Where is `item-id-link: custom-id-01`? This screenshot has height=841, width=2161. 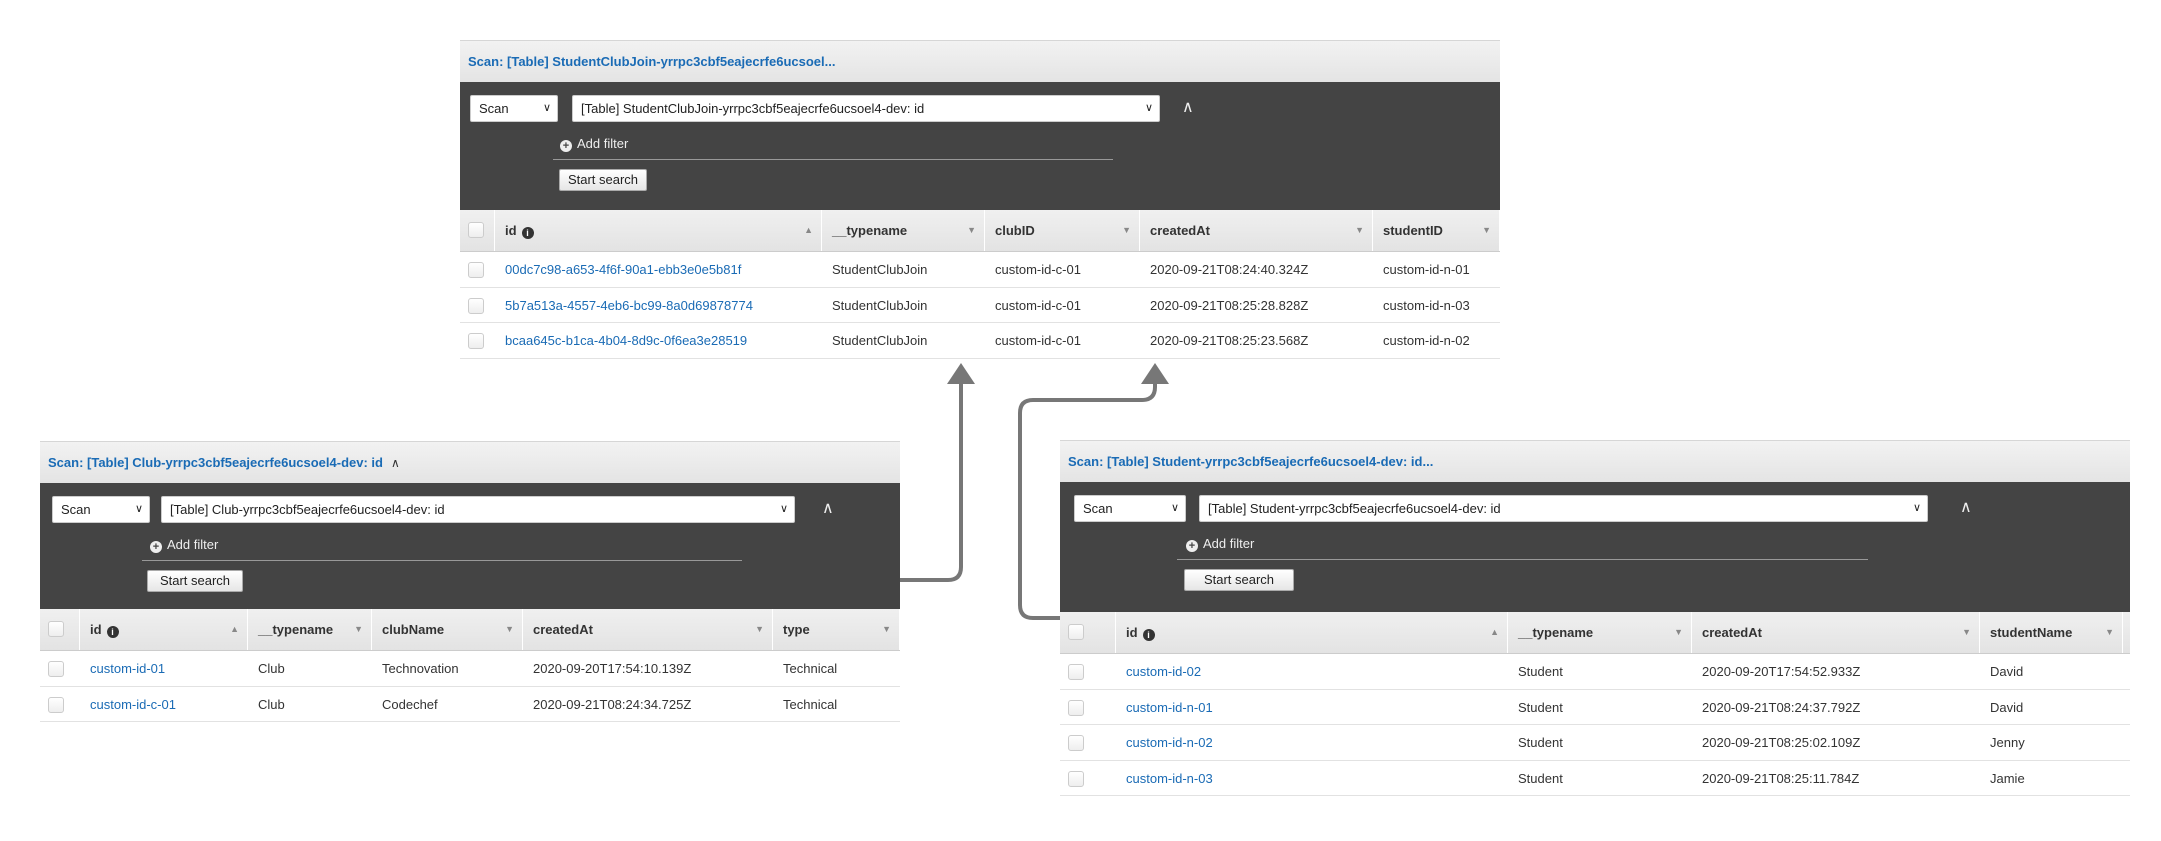
item-id-link: custom-id-01 is located at coordinates (122, 669).